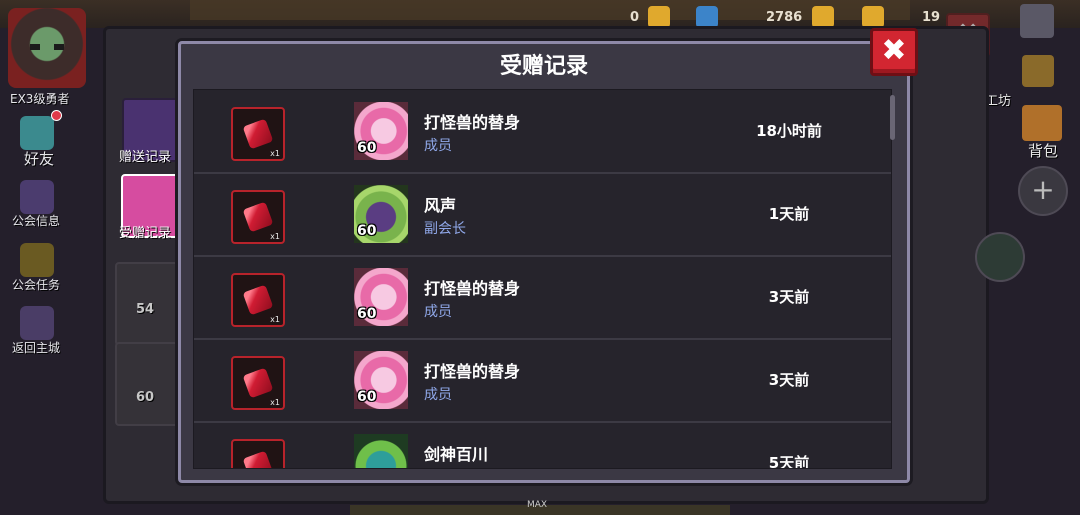  Describe the element at coordinates (145, 231) in the screenshot. I see `tab-gift-received: 受赠记录` at that location.